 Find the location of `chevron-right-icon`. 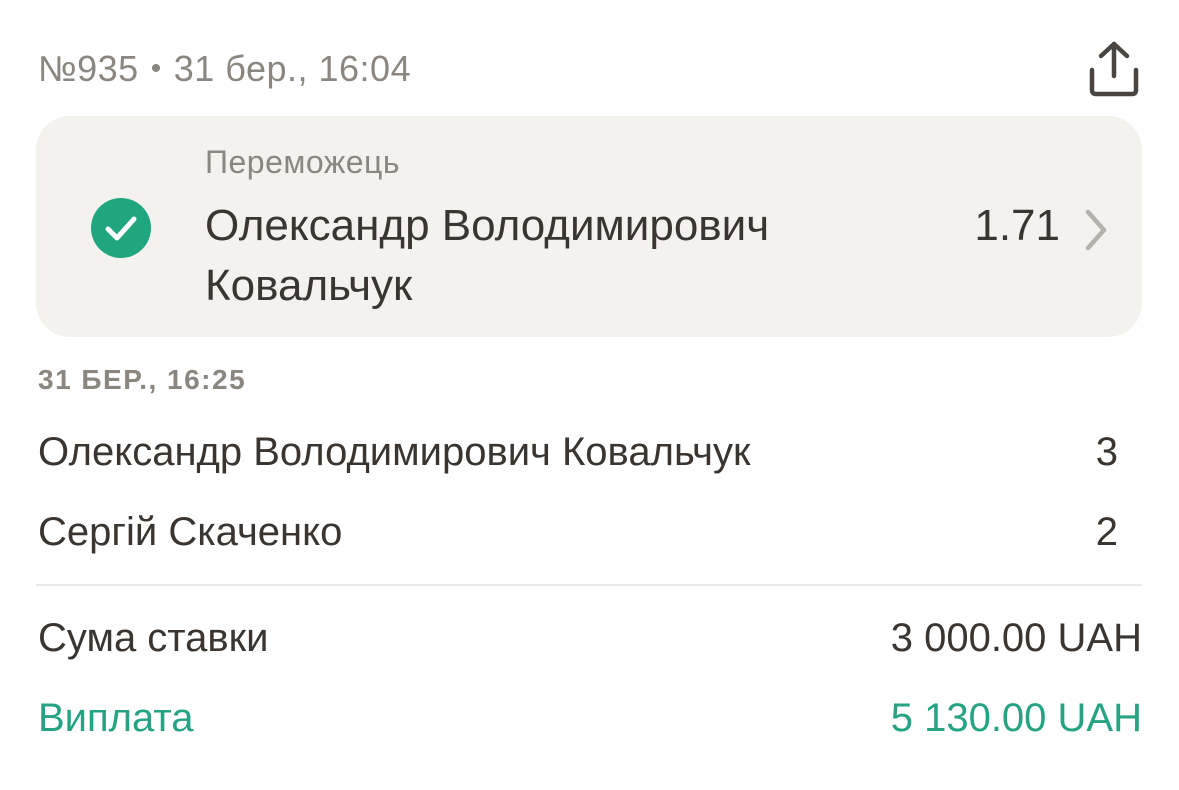

chevron-right-icon is located at coordinates (1096, 230).